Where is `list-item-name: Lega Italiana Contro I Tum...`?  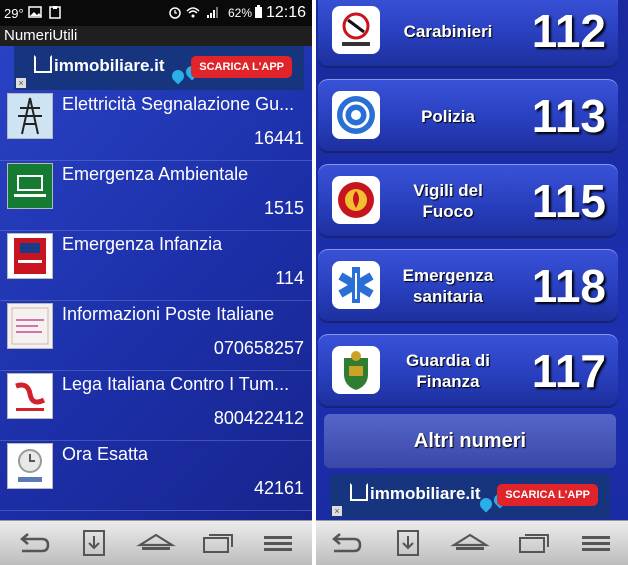
list-item-name: Lega Italiana Contro I Tum... is located at coordinates (176, 384).